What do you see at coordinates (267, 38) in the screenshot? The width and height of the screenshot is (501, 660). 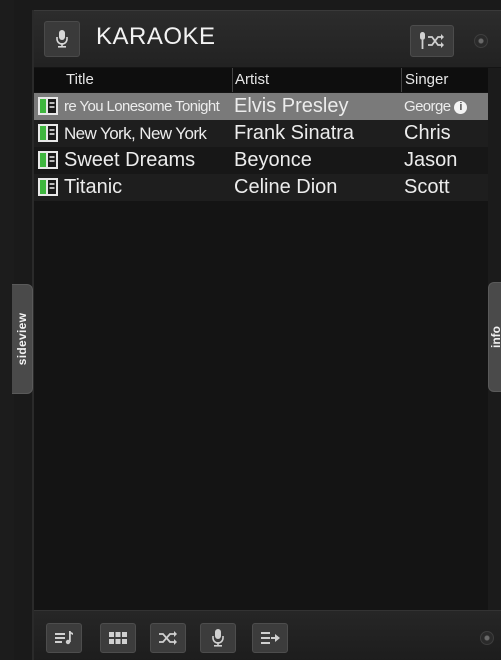 I see `panel-header: KARAOKE` at bounding box center [267, 38].